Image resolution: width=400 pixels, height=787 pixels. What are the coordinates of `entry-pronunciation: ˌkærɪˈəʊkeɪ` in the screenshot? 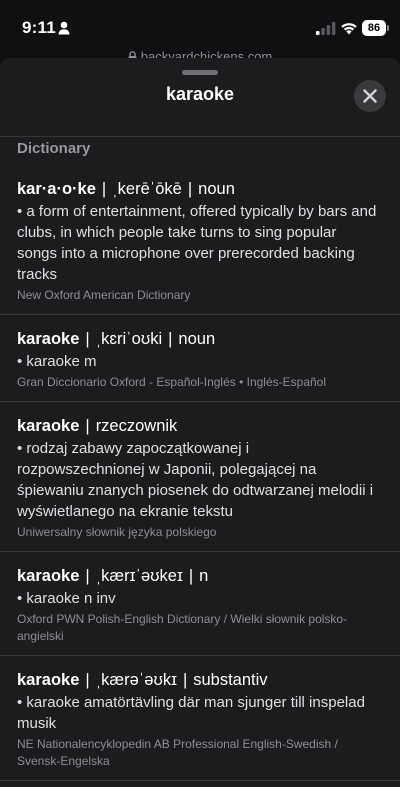 It's located at (139, 576).